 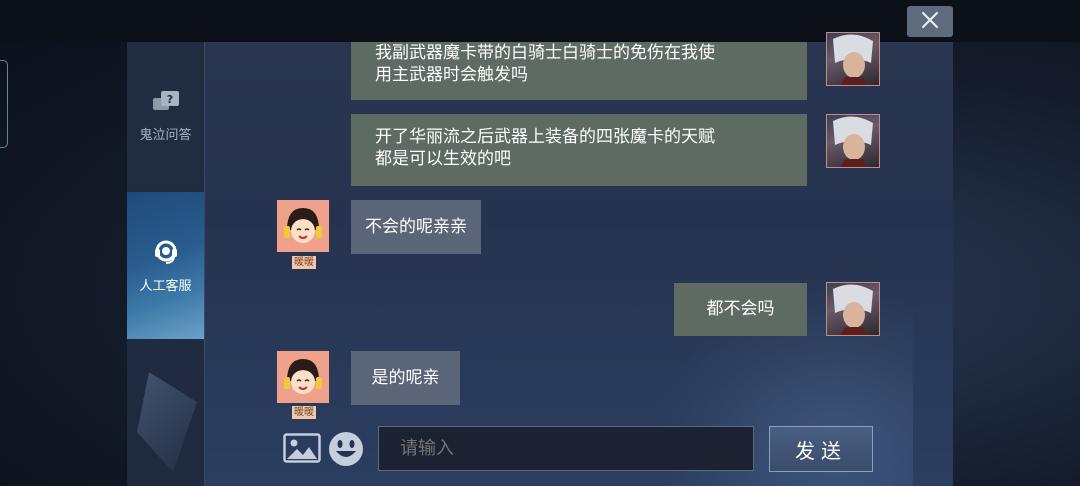 I want to click on message-text-line: 都是可以生效的吧, so click(x=443, y=159).